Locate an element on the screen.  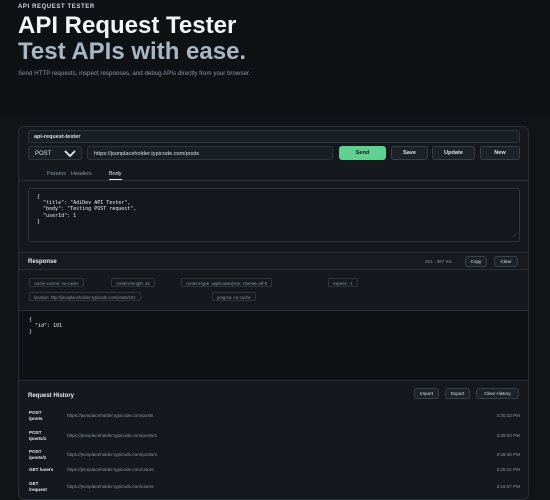
tab-params: Params is located at coordinates (56, 174).